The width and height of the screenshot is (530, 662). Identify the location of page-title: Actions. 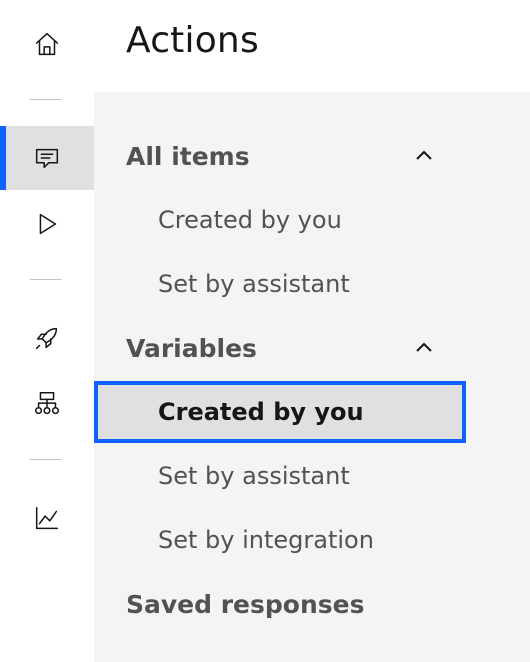
(192, 40).